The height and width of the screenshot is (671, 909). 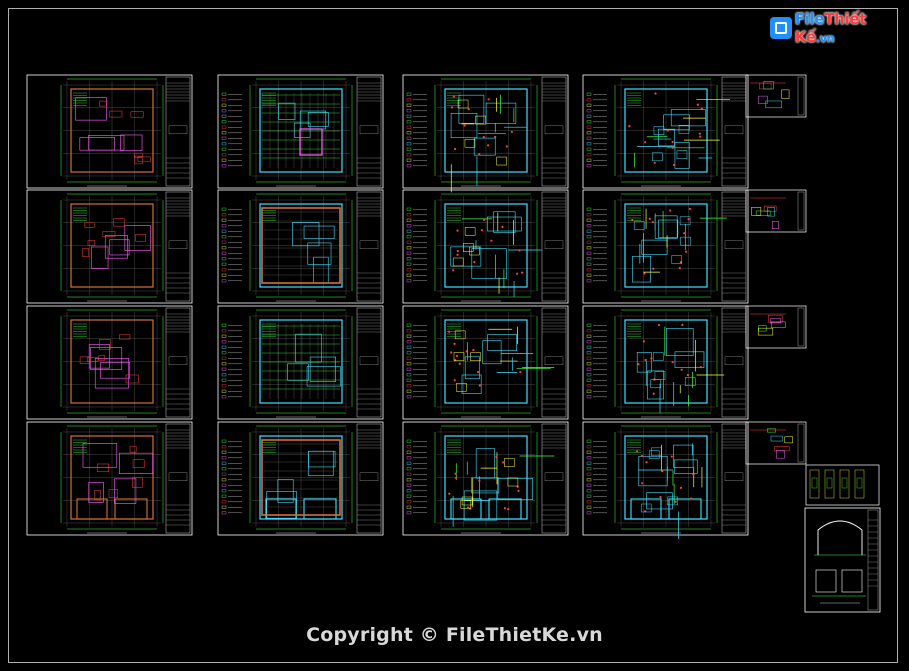 I want to click on logo-part-file: File, so click(x=809, y=19).